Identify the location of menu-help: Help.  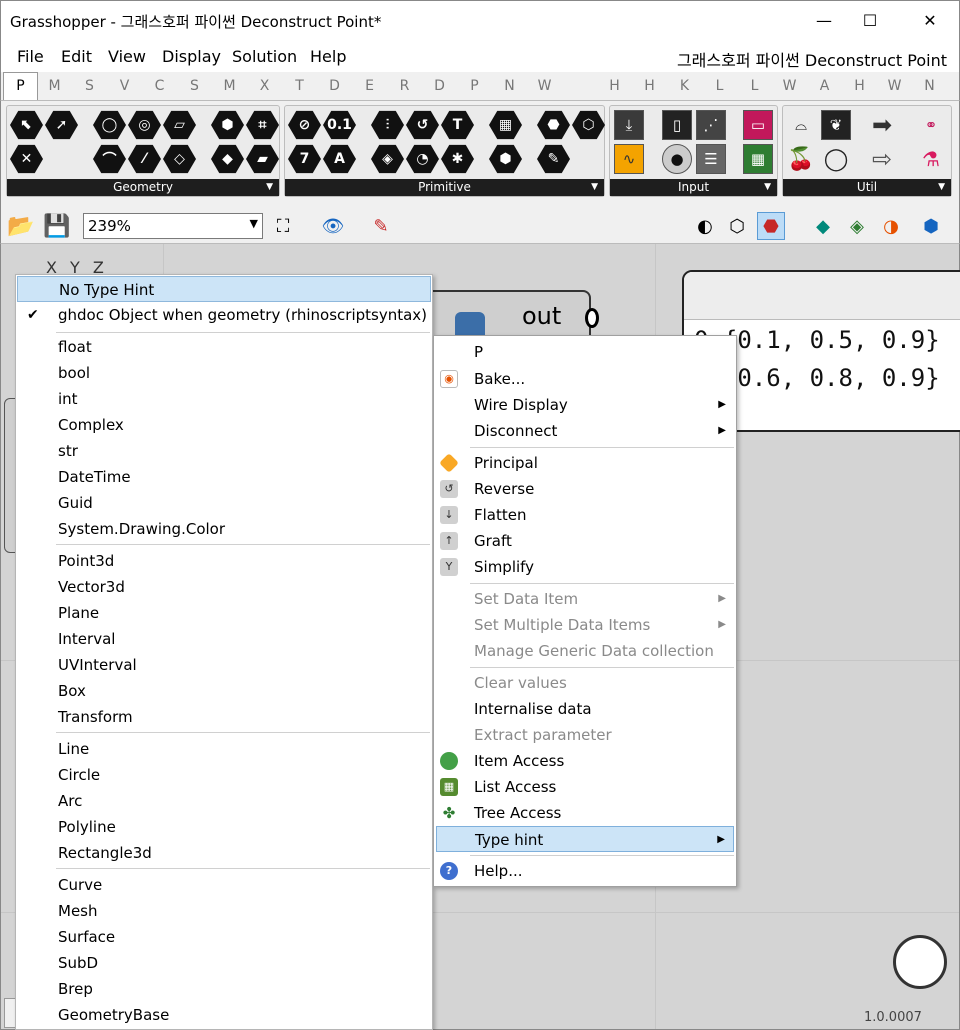
(328, 56).